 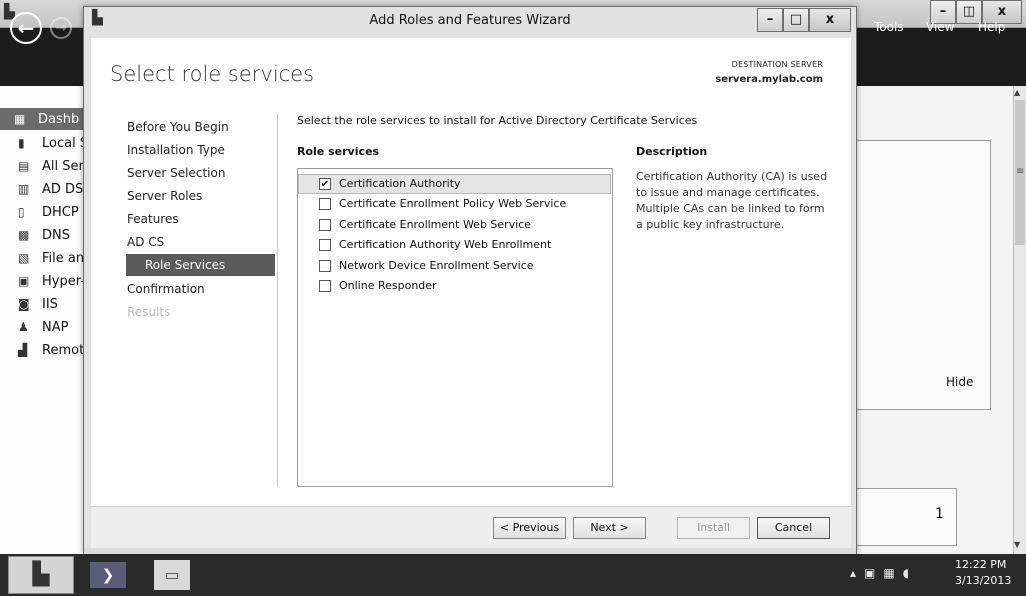 I want to click on wizard-close-button: x, so click(x=830, y=20).